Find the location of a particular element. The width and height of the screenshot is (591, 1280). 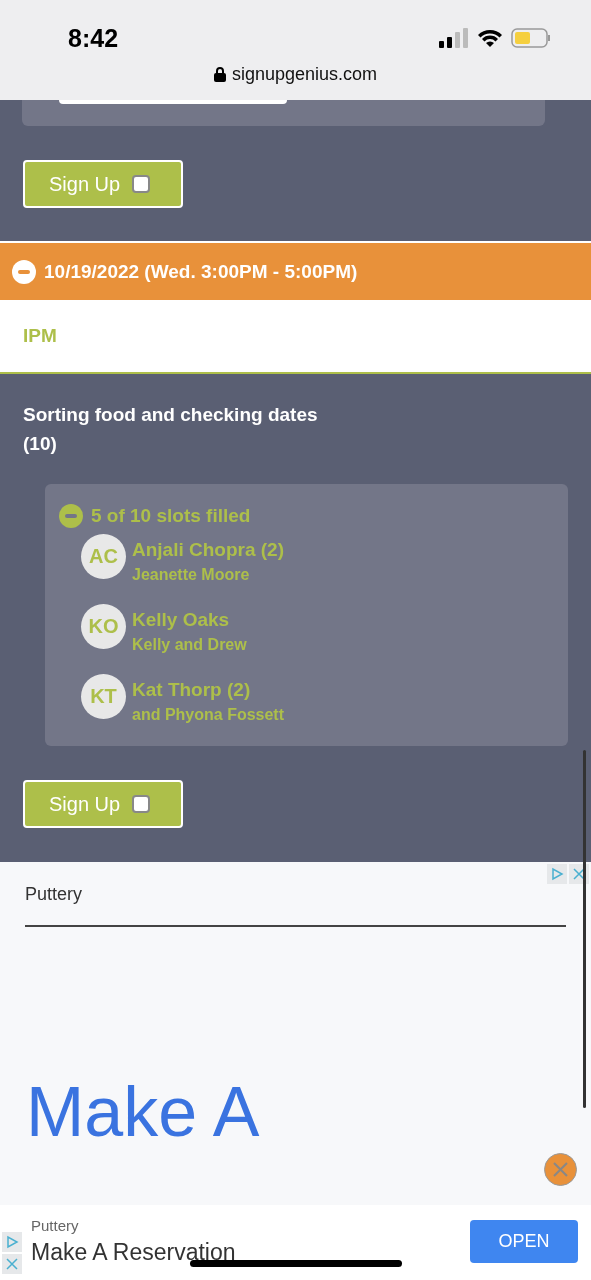

date-text: 10/19/2022 (Wed. 3:00PM - 5:00PM) is located at coordinates (201, 271).